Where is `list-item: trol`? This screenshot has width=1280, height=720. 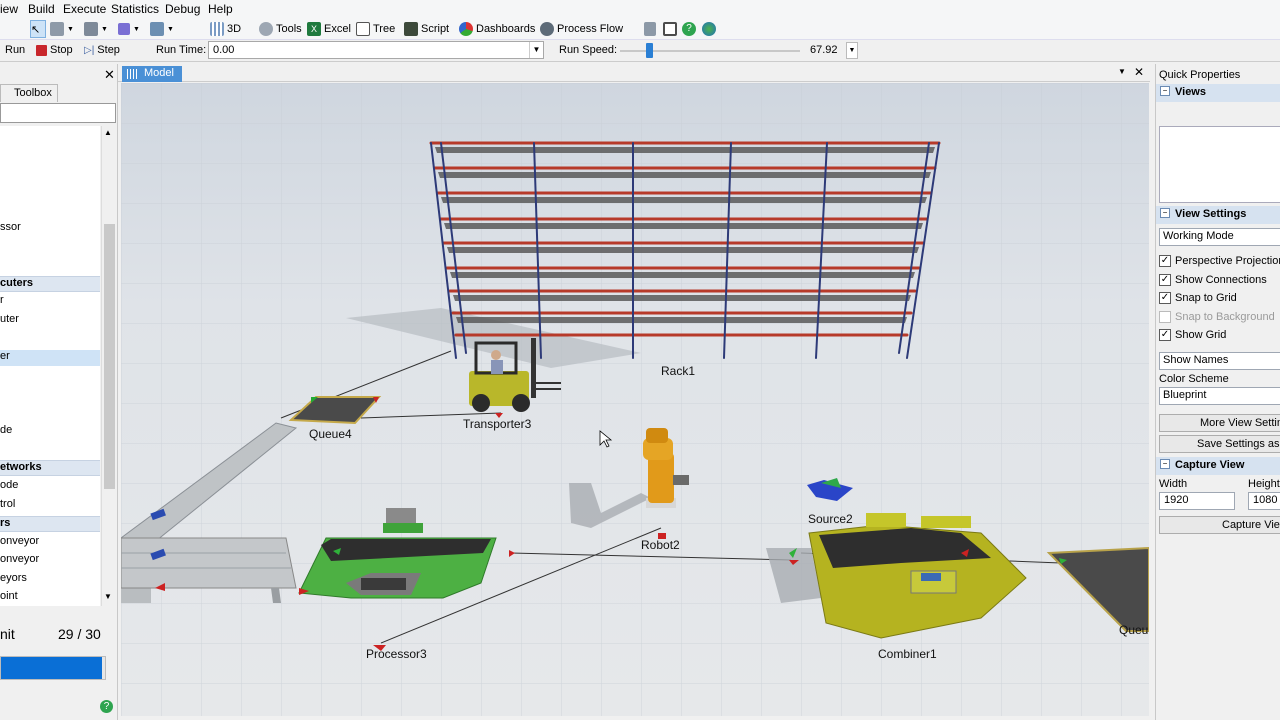
list-item: trol is located at coordinates (50, 506).